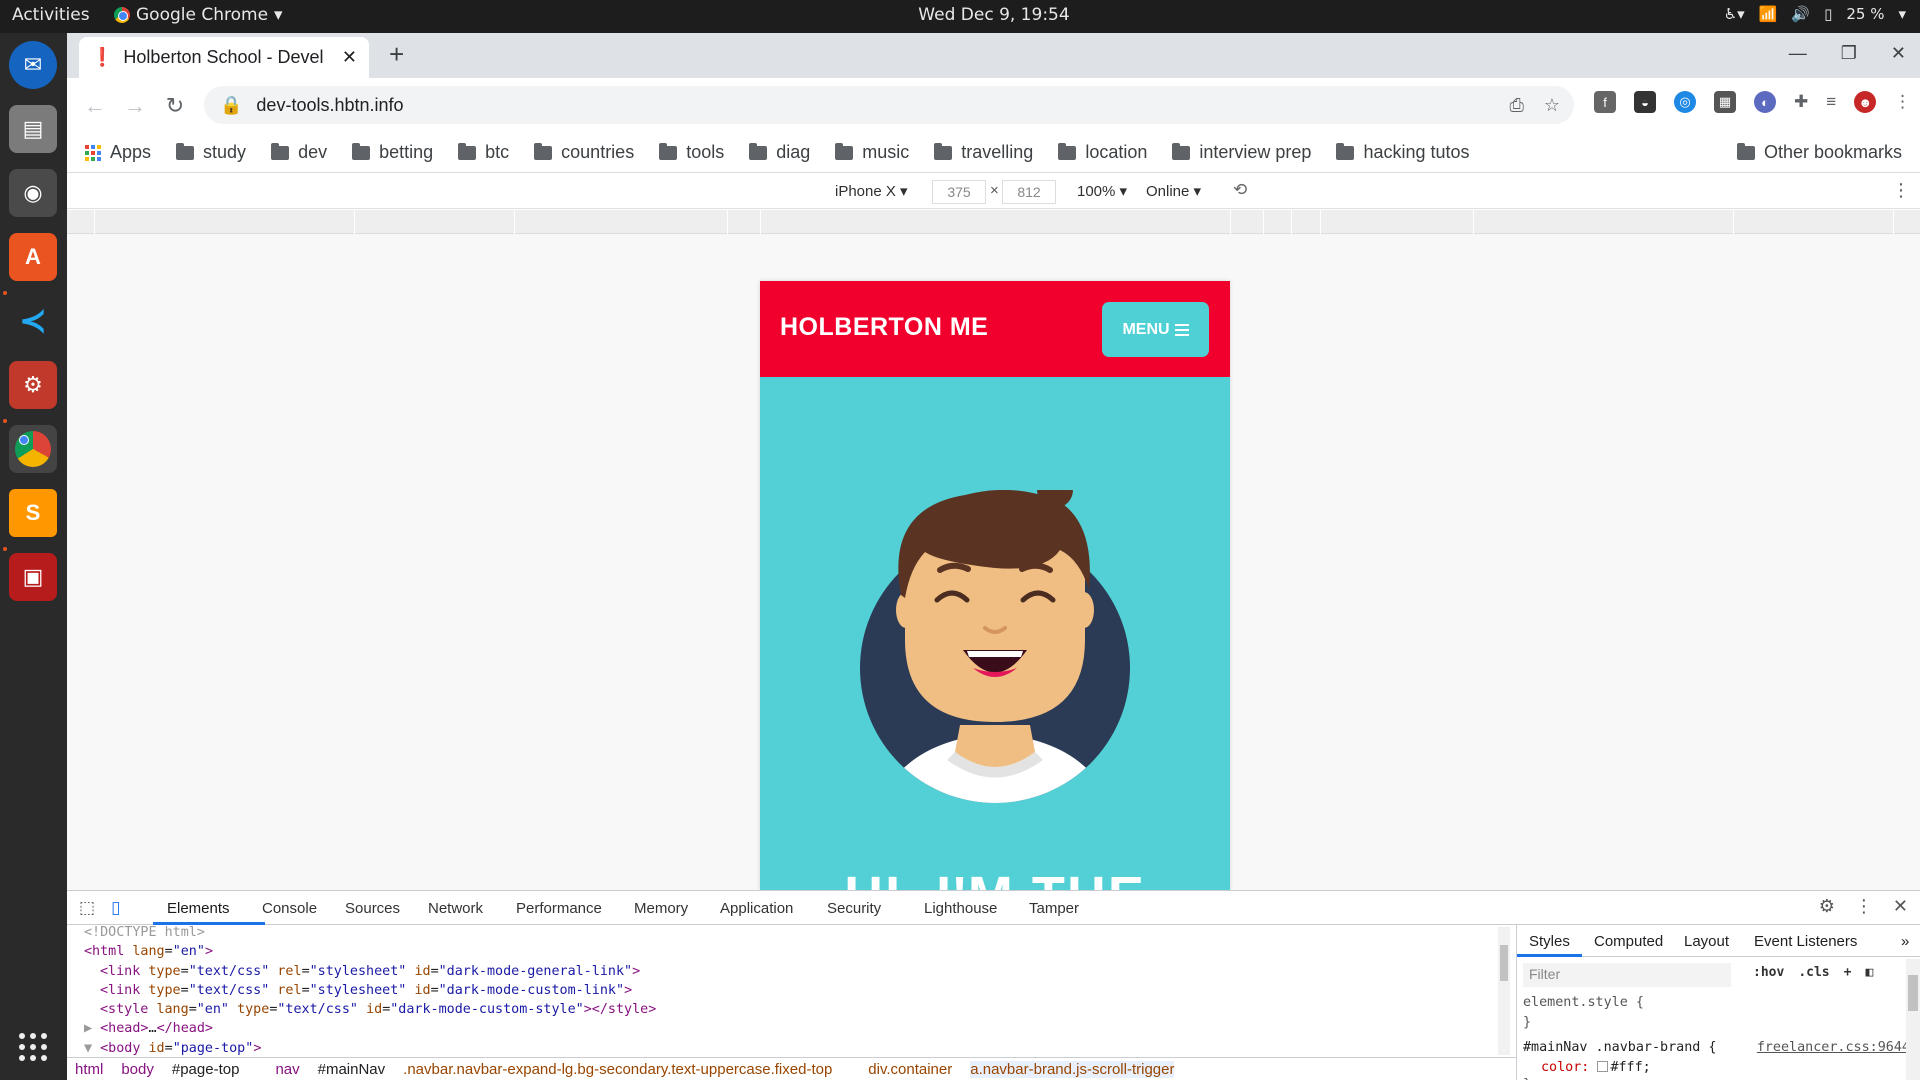 Image resolution: width=1920 pixels, height=1080 pixels. What do you see at coordinates (1865, 102) in the screenshot?
I see `profile-avatar: ☻` at bounding box center [1865, 102].